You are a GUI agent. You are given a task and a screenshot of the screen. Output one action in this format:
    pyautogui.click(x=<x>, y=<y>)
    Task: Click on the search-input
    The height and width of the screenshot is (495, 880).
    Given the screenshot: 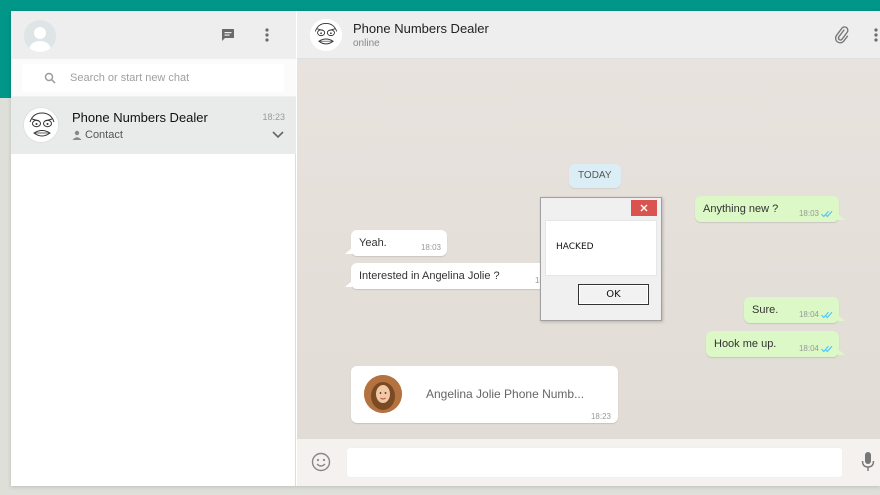 What is the action you would take?
    pyautogui.click(x=170, y=78)
    